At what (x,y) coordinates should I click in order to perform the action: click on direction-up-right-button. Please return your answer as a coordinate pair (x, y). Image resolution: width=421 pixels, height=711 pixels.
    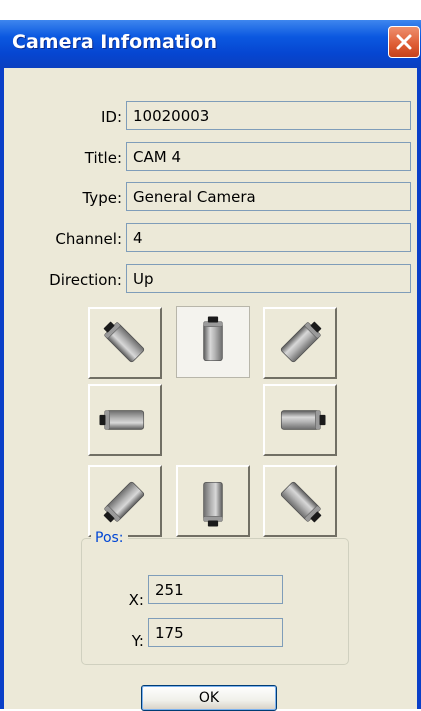
    Looking at the image, I should click on (300, 343).